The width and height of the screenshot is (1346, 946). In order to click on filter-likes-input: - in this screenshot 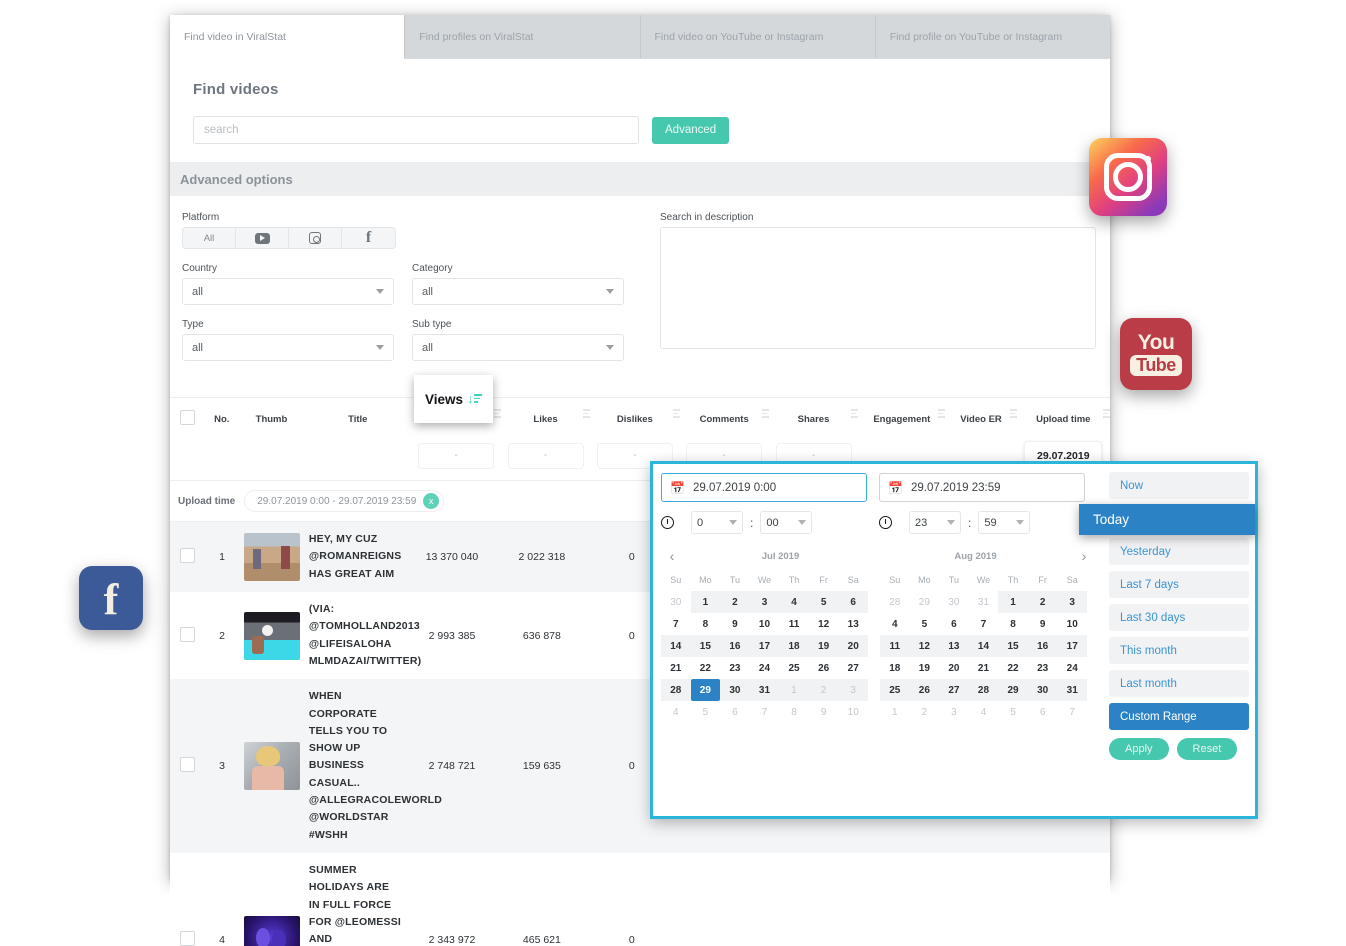, I will do `click(545, 456)`.